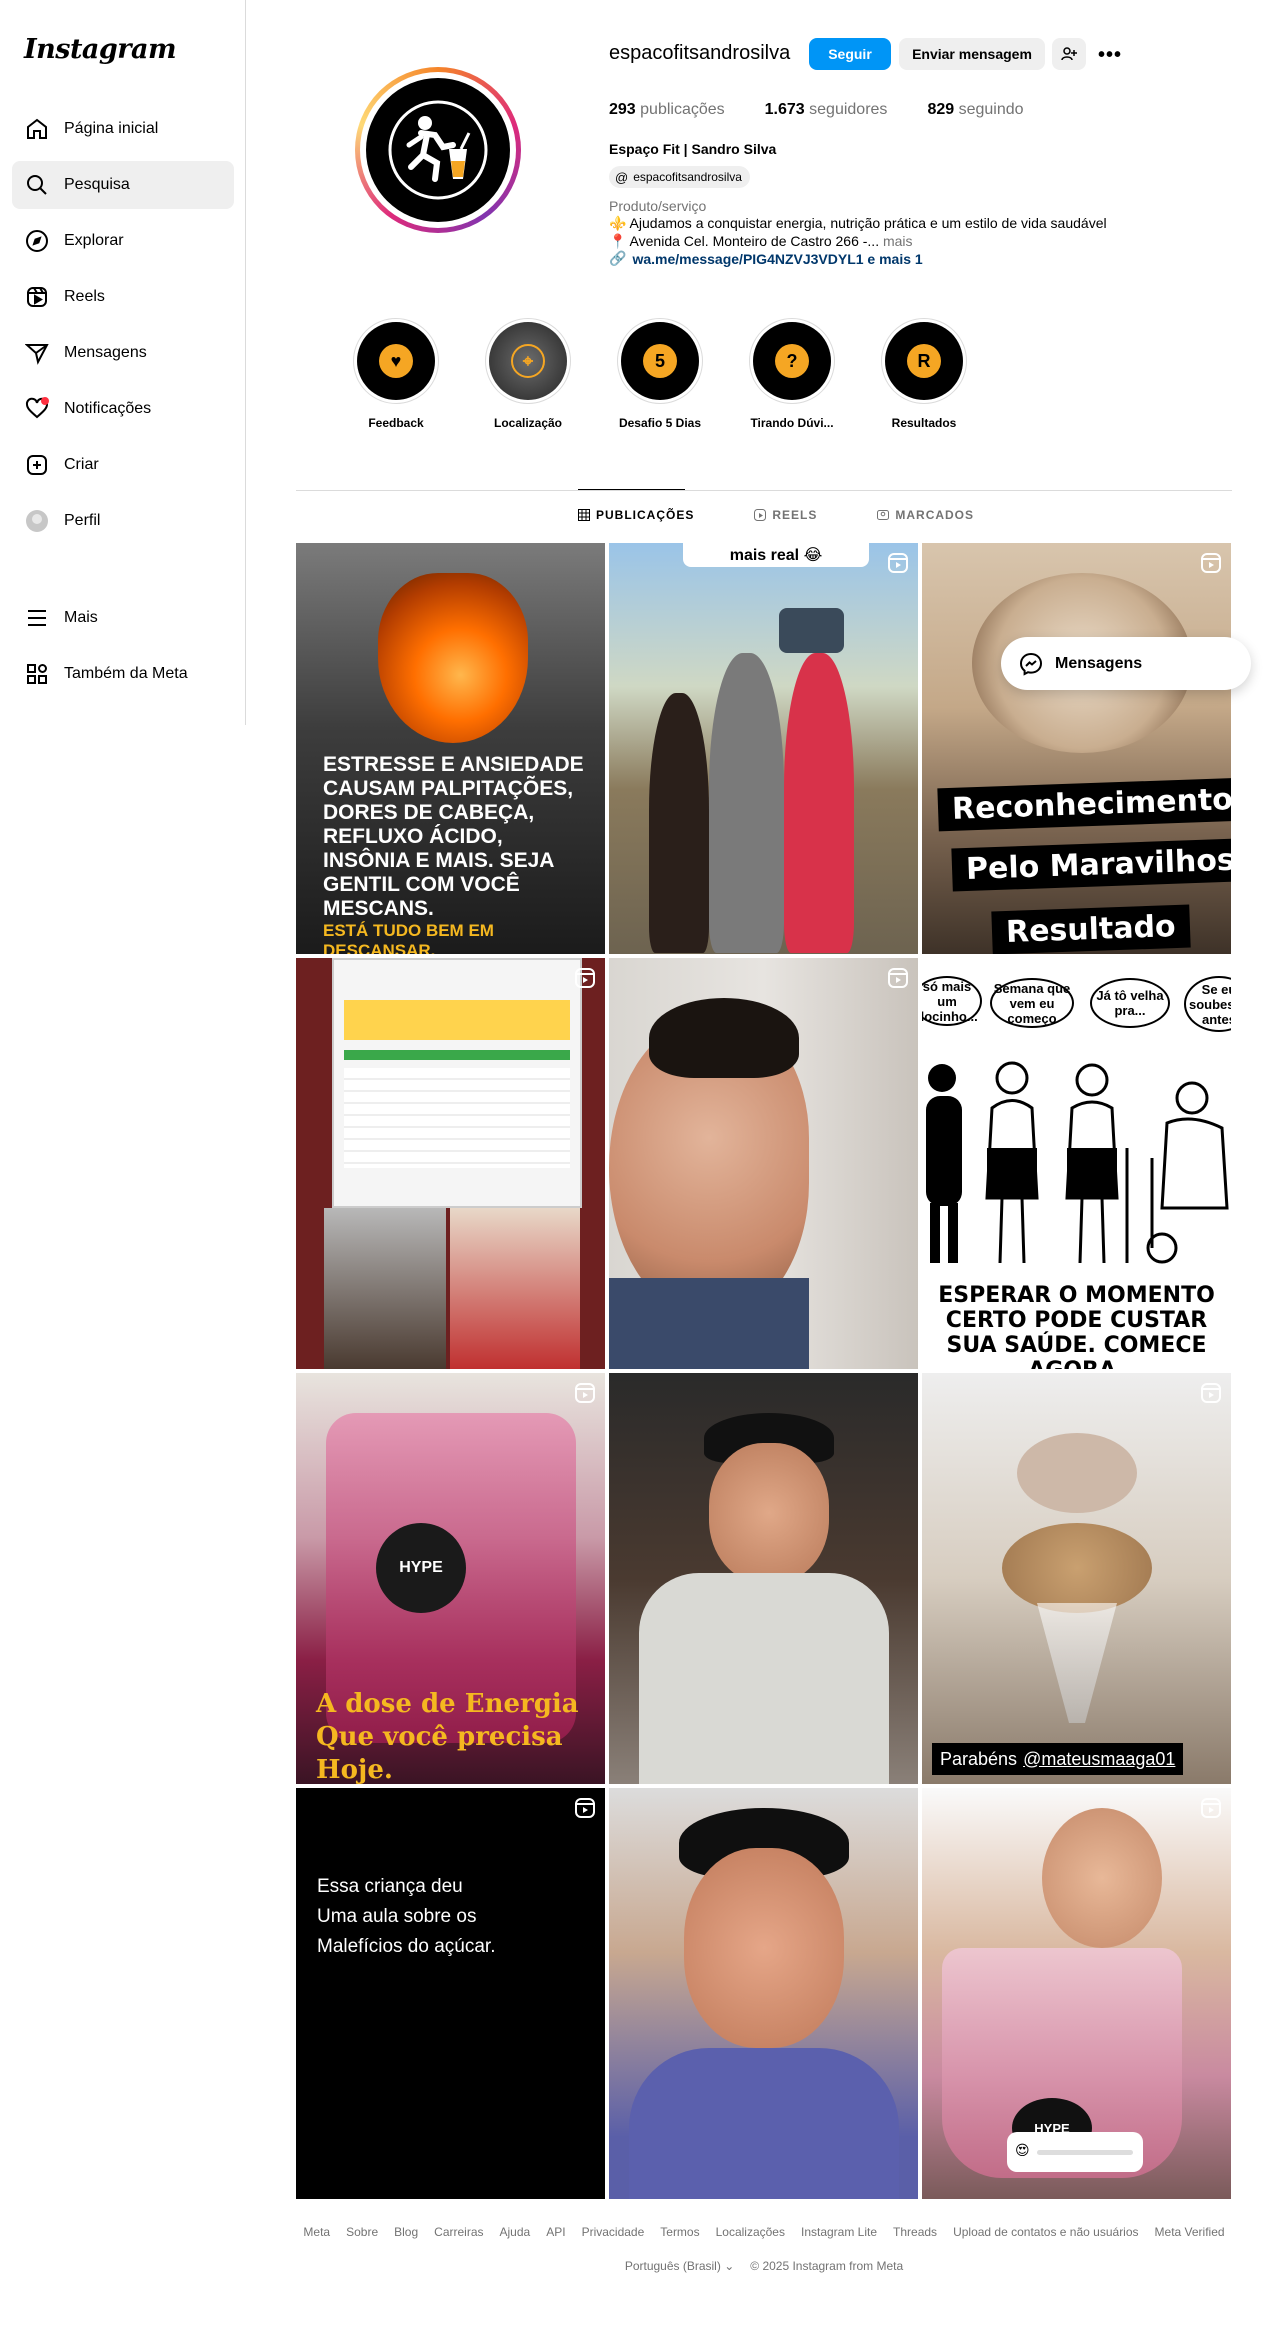 This screenshot has height=2332, width=1265. I want to click on more-options-icon: •••, so click(1110, 55).